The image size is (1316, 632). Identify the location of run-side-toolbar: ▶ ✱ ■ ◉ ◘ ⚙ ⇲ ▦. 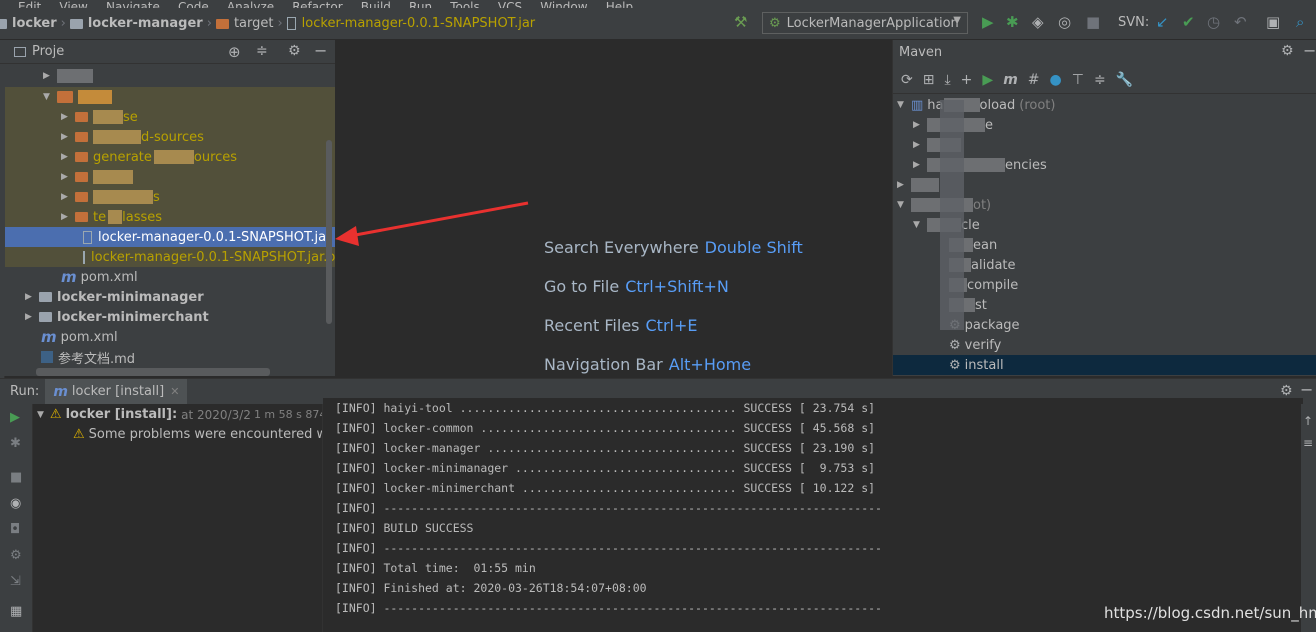
(16, 518).